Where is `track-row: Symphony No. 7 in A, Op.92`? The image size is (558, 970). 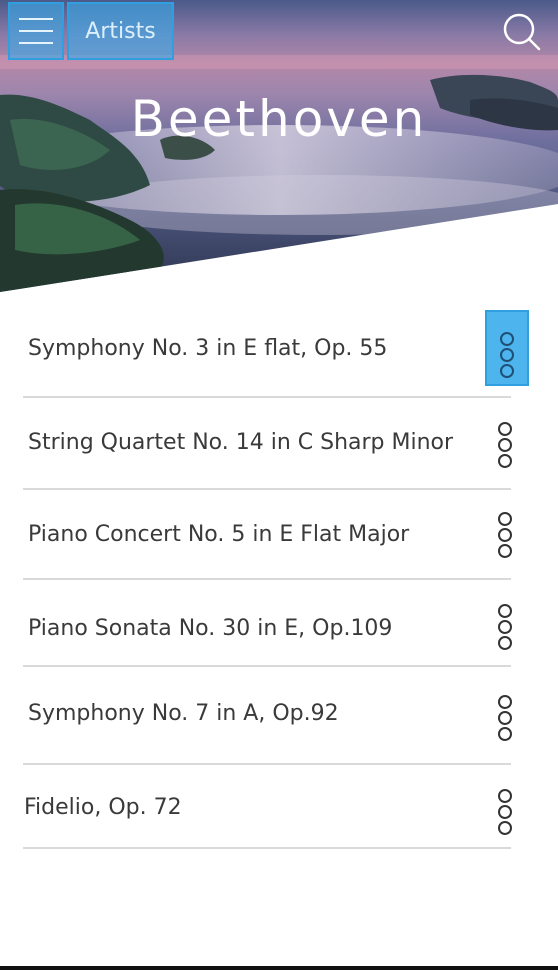 track-row: Symphony No. 7 in A, Op.92 is located at coordinates (279, 716).